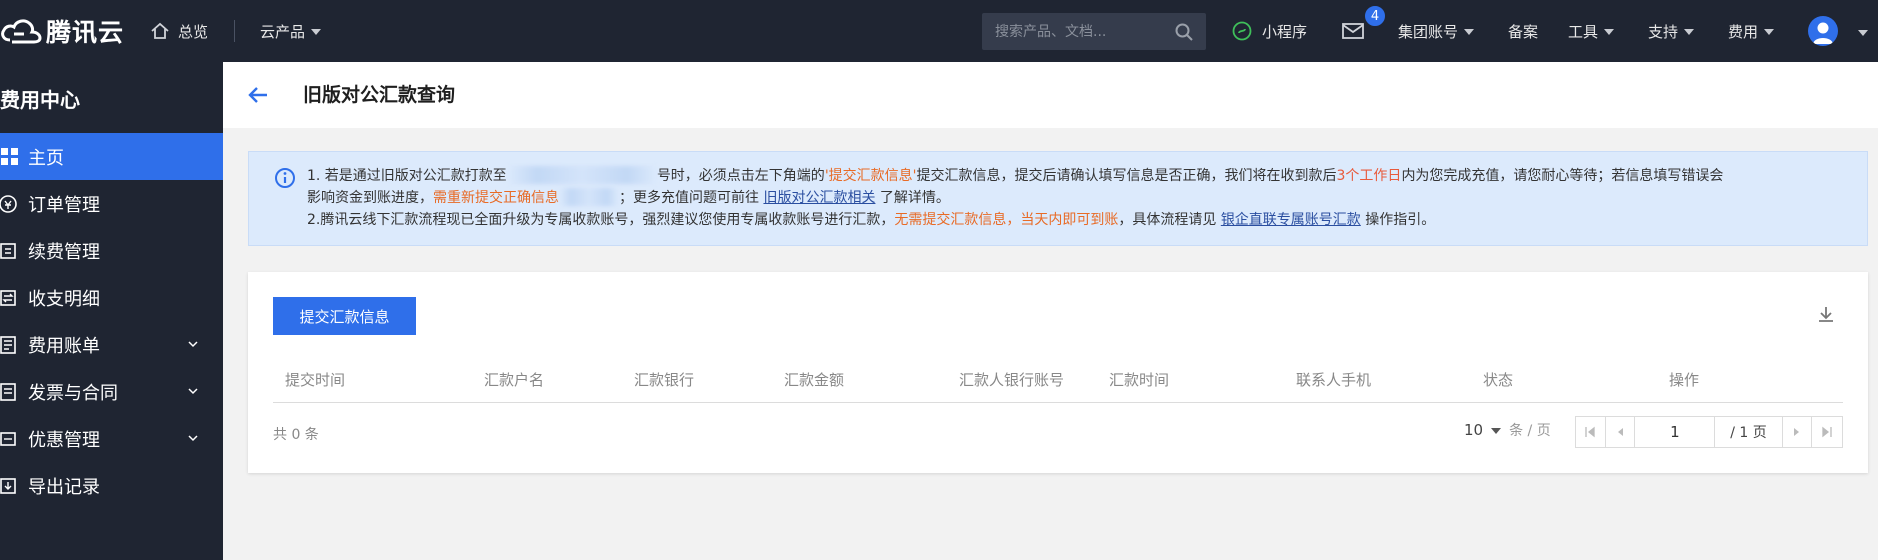 The image size is (1878, 560). What do you see at coordinates (111, 156) in the screenshot?
I see `sidebar-item-home: 主页` at bounding box center [111, 156].